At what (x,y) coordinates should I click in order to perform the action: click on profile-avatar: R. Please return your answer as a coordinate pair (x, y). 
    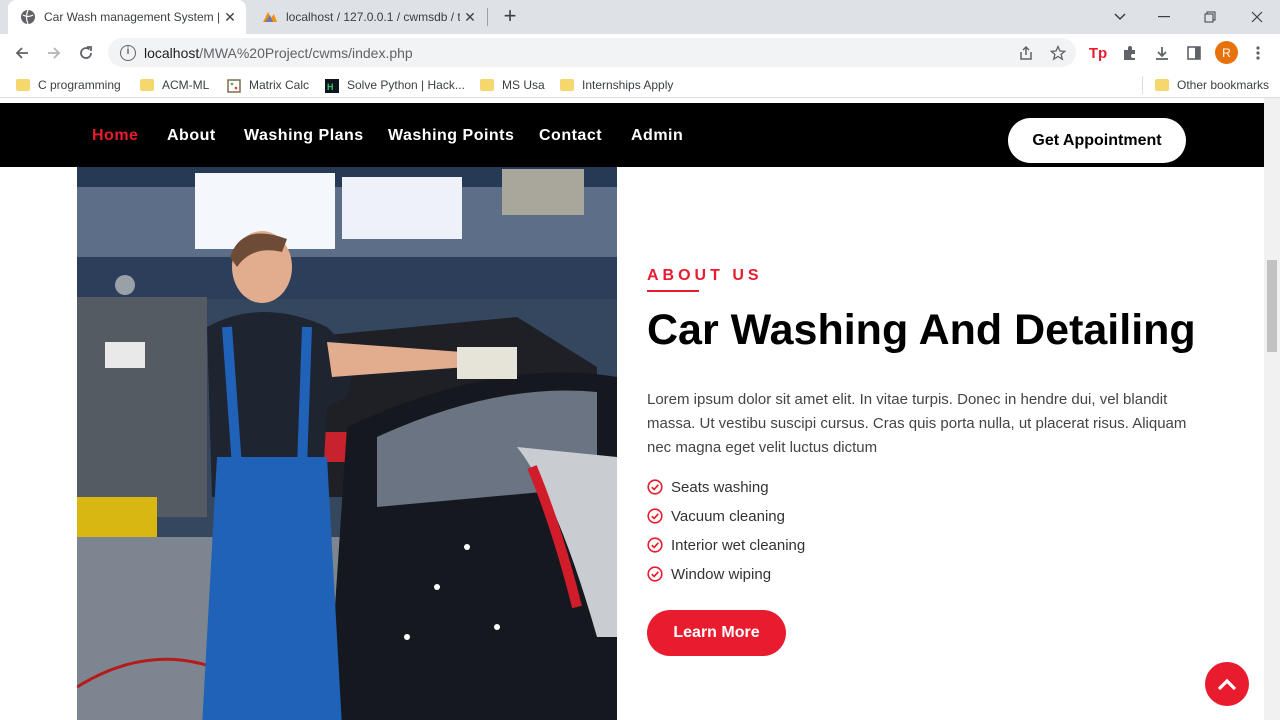
    Looking at the image, I should click on (1226, 52).